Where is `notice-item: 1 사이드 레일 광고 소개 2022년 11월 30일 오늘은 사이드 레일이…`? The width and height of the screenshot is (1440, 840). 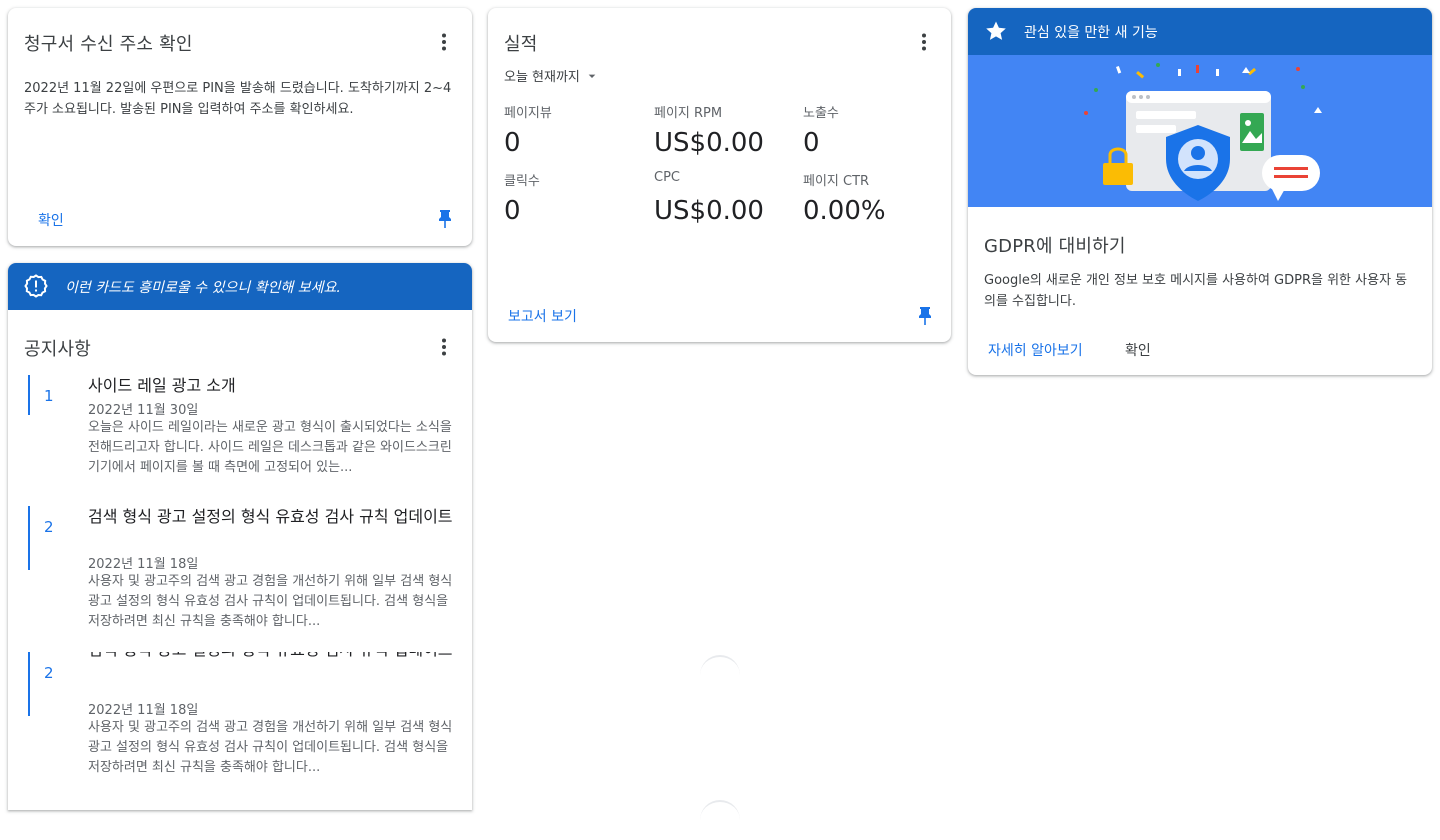 notice-item: 1 사이드 레일 광고 소개 2022년 11월 30일 오늘은 사이드 레일이… is located at coordinates (243, 436).